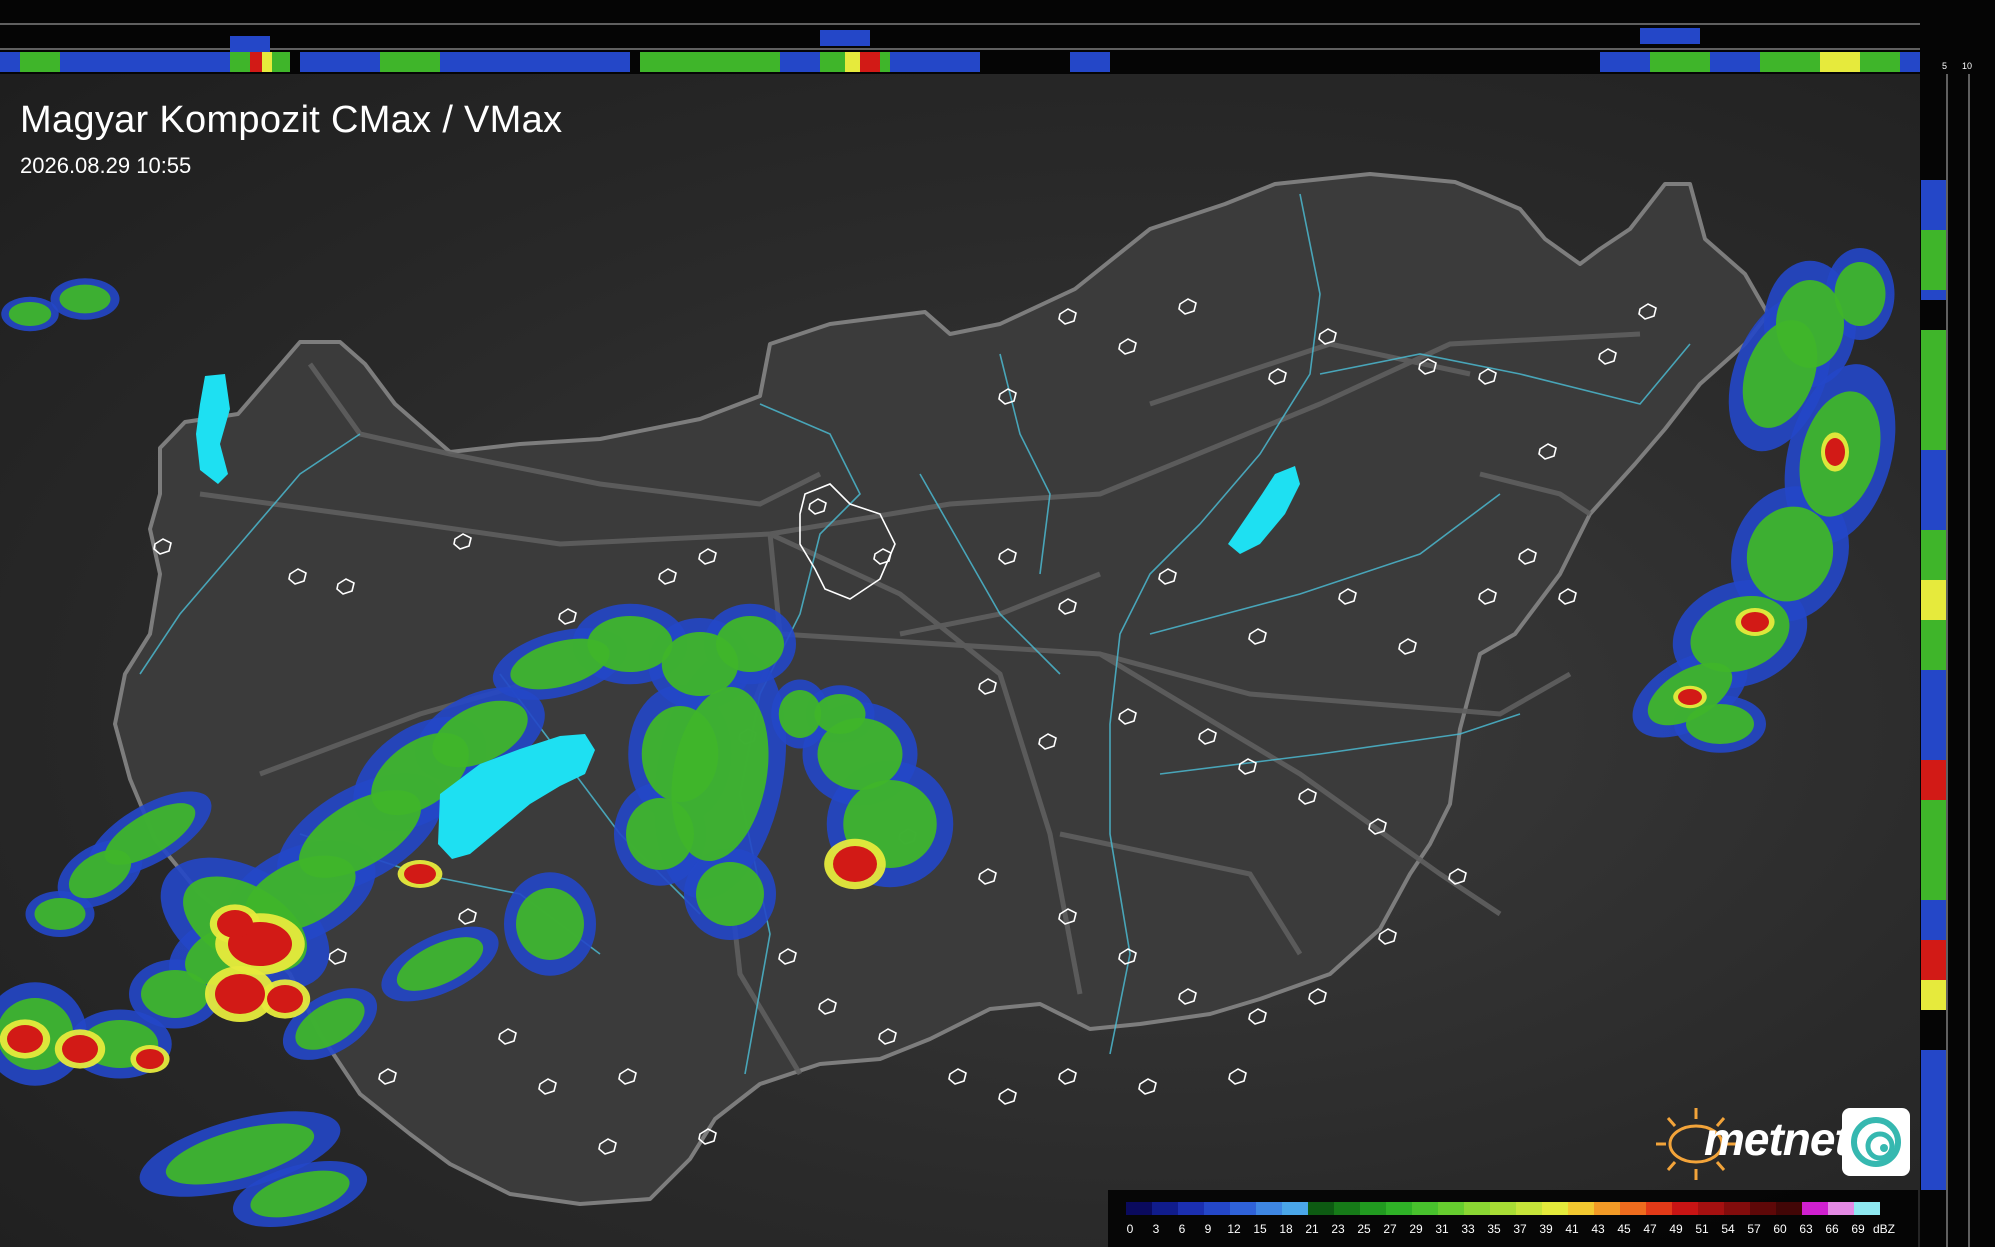  What do you see at coordinates (1130, 1229) in the screenshot?
I see `legend-value: 0` at bounding box center [1130, 1229].